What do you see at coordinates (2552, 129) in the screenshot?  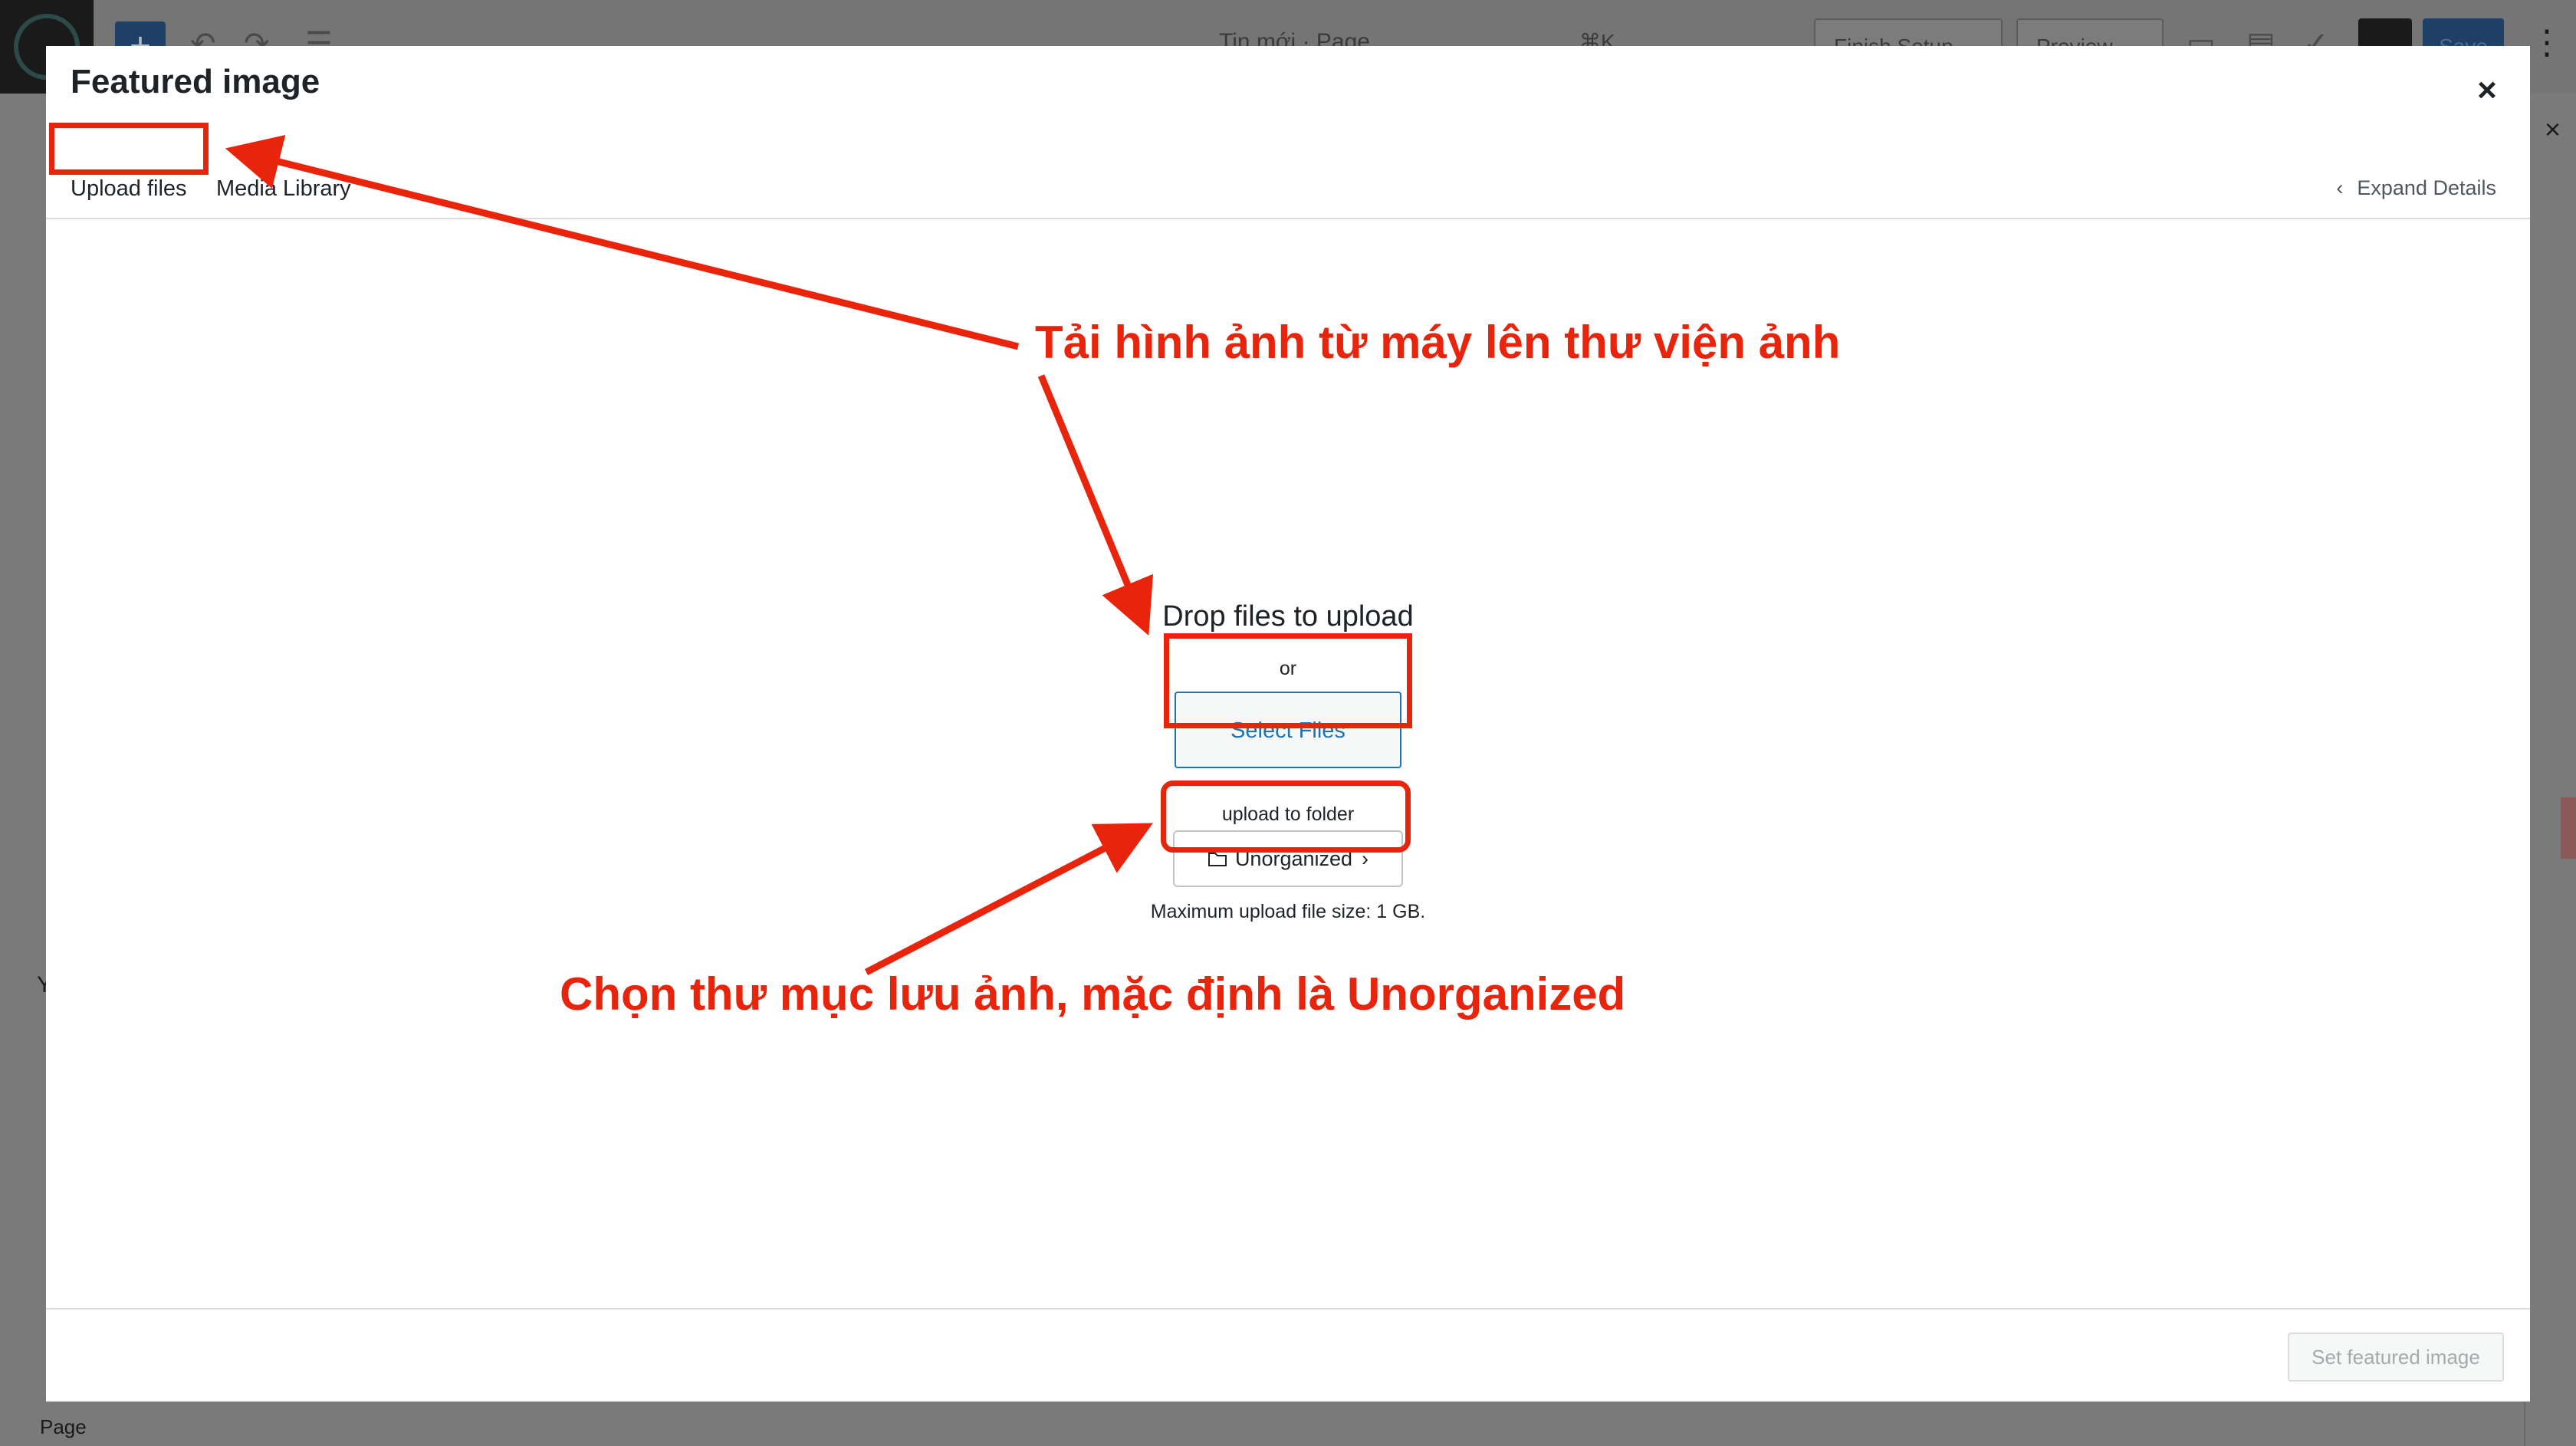 I see `sidebar-close-icon: ×` at bounding box center [2552, 129].